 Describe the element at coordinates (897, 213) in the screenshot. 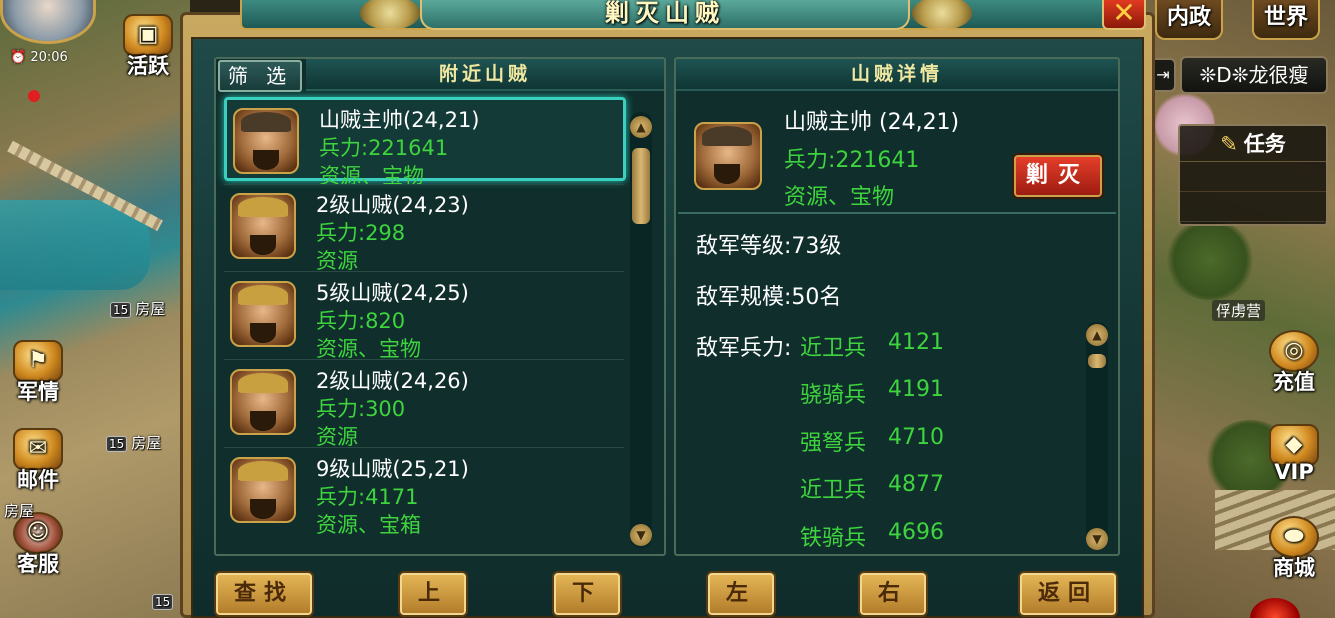

I see `detail-divider` at that location.